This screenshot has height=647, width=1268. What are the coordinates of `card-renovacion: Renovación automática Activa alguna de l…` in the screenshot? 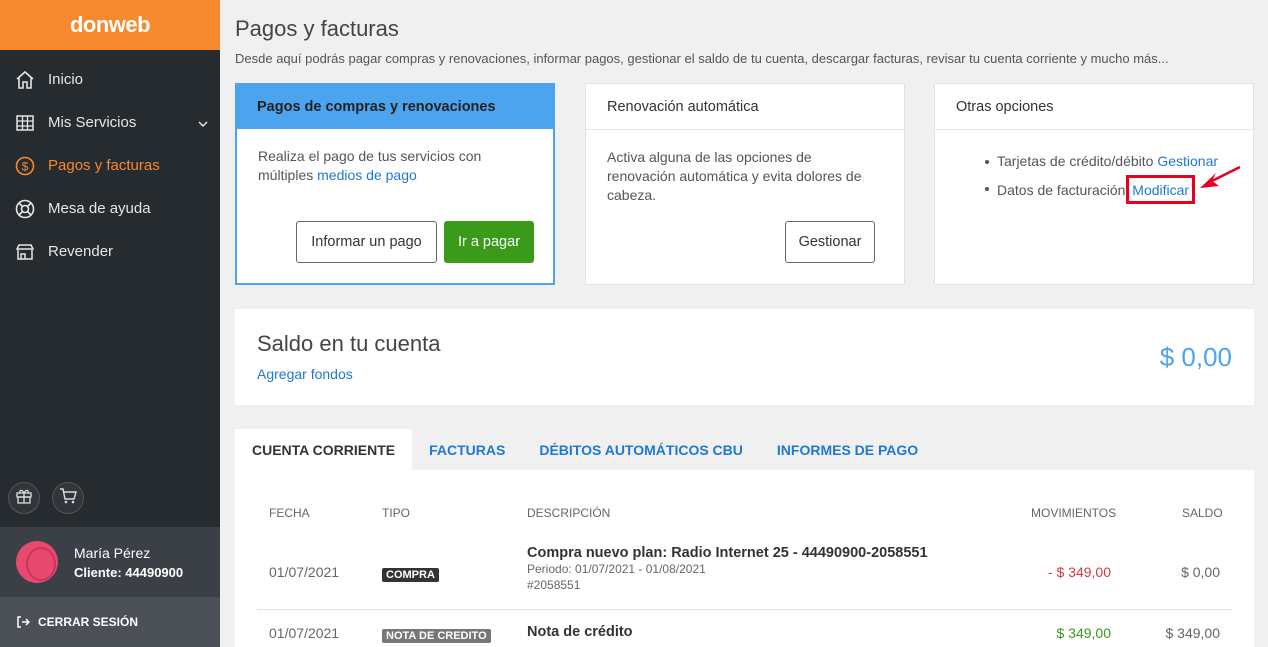 It's located at (745, 184).